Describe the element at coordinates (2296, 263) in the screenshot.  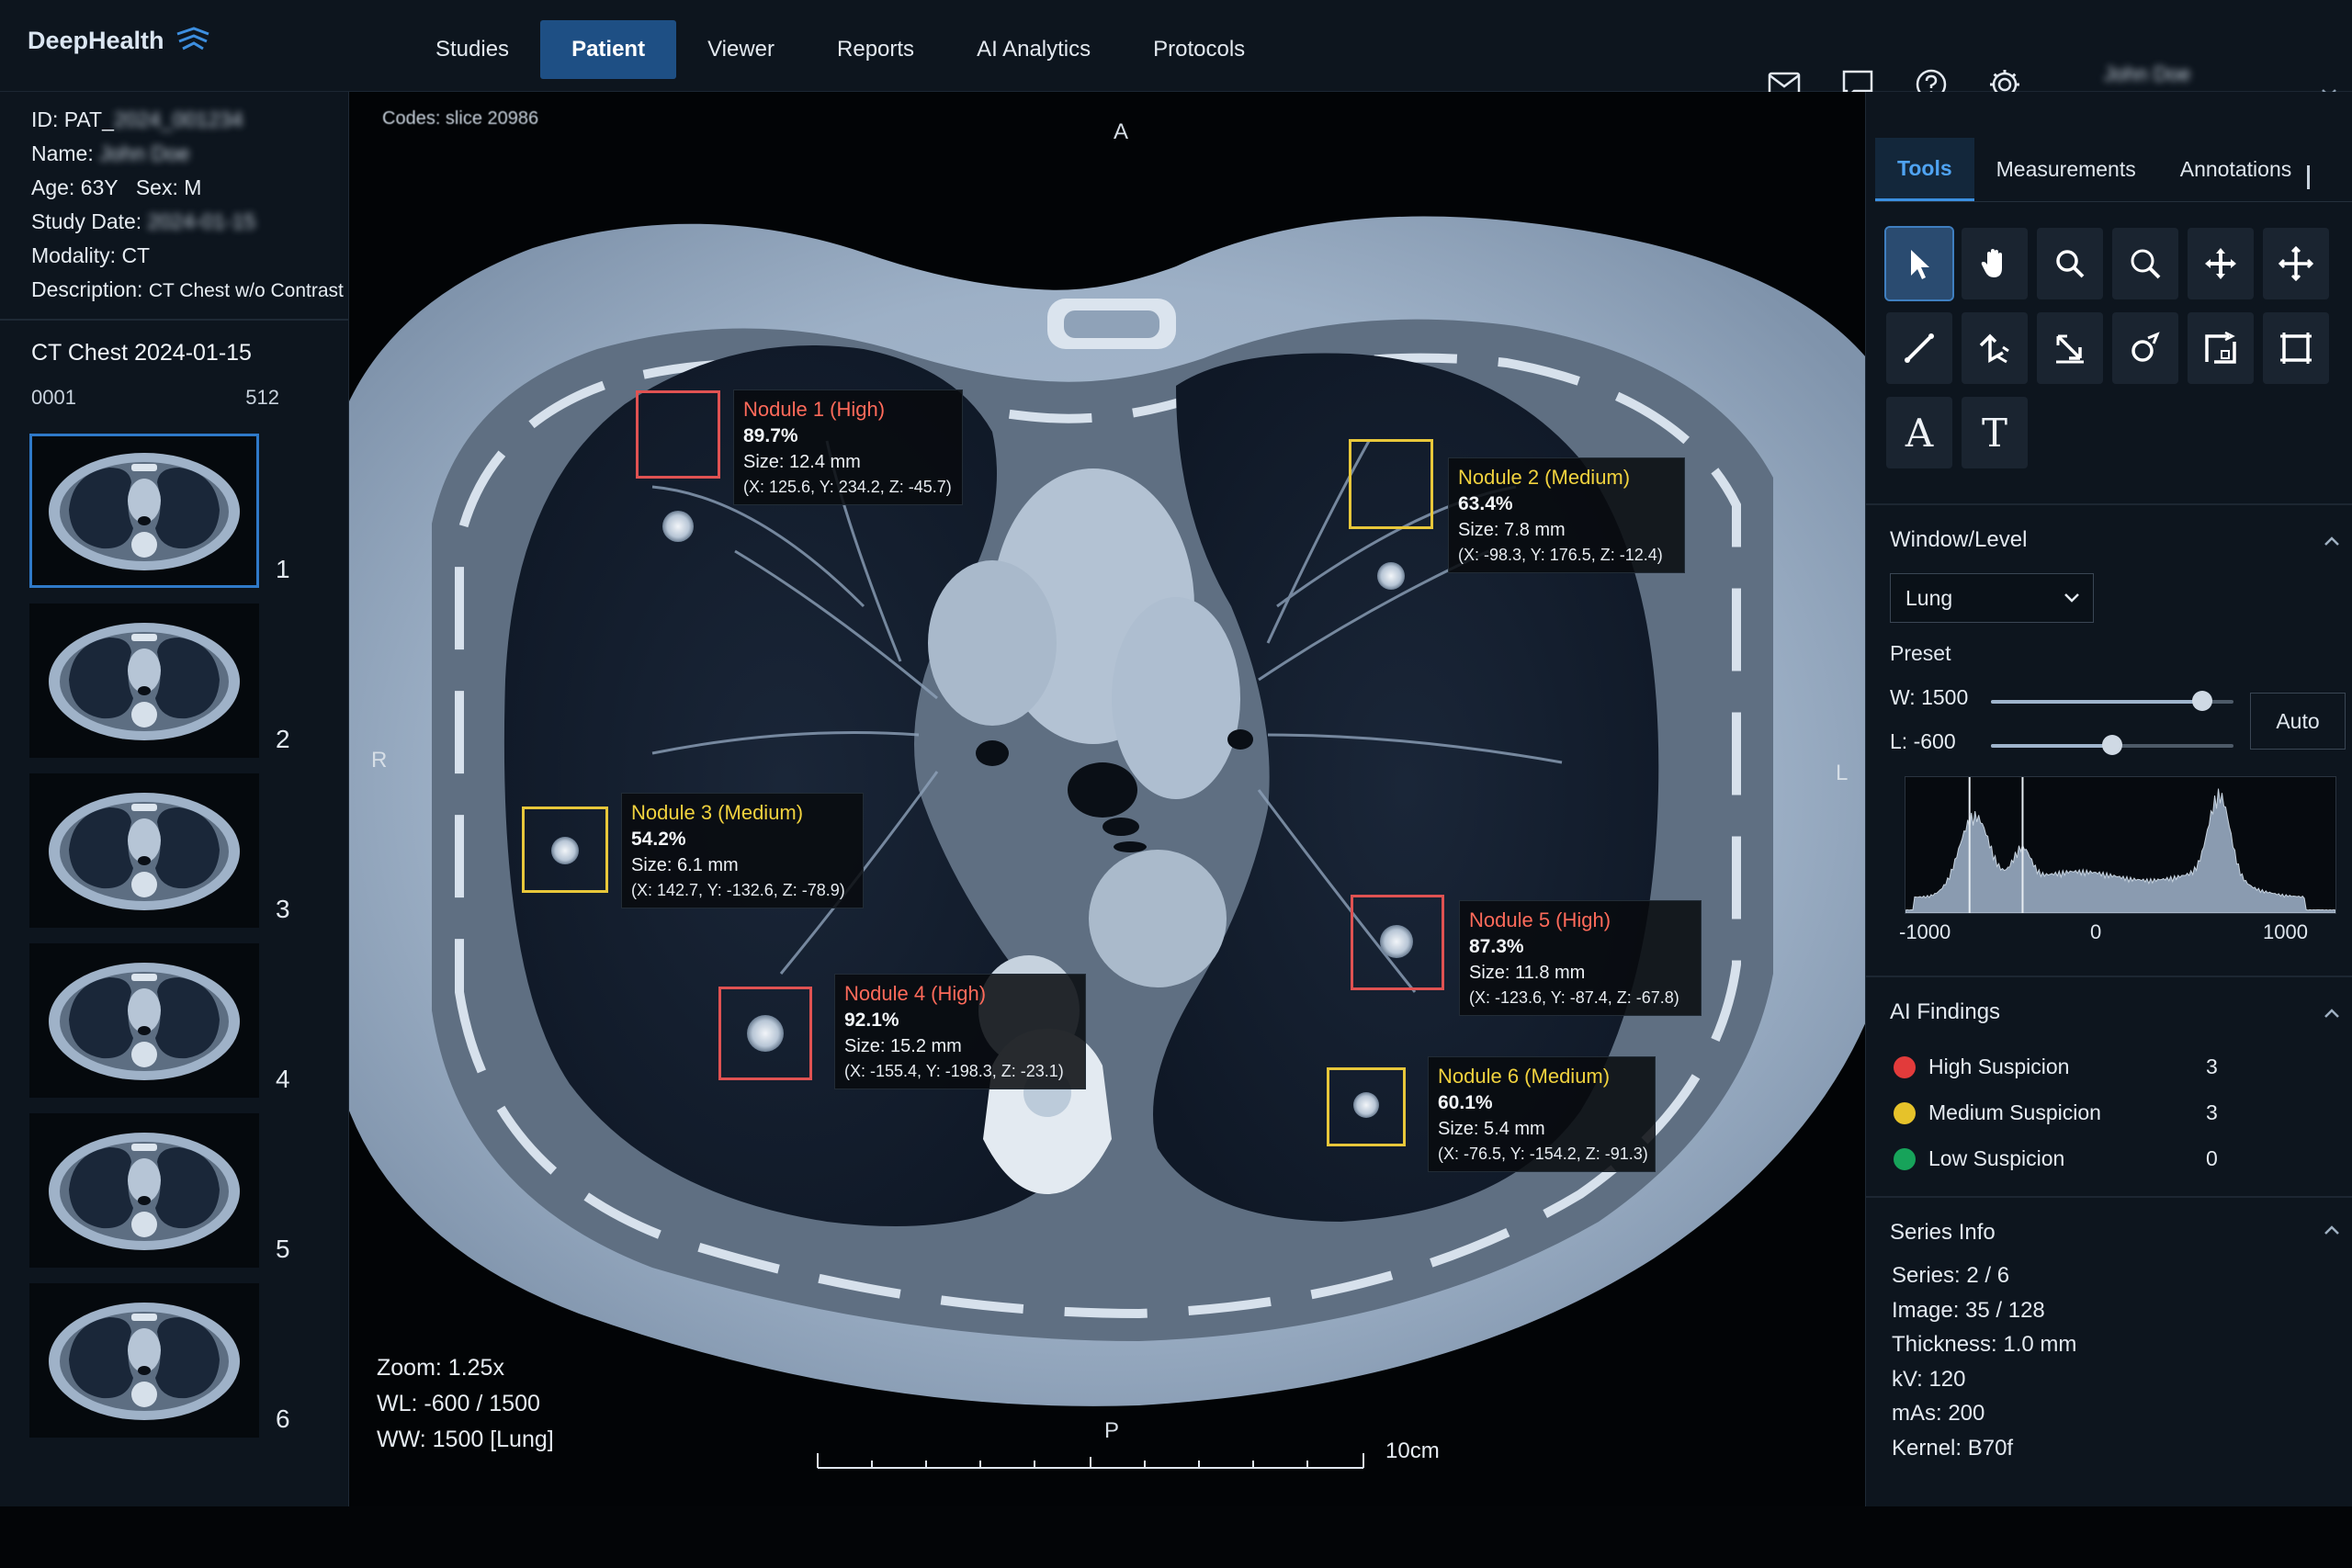
I see `crosshair-icon` at that location.